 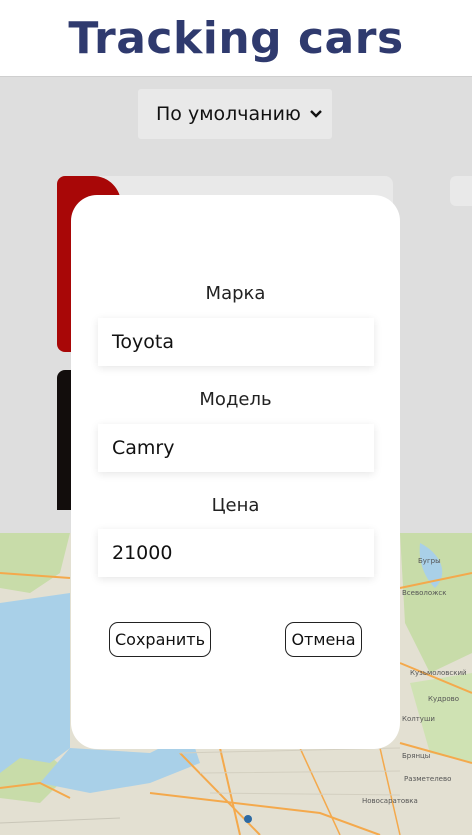 What do you see at coordinates (429, 561) in the screenshot?
I see `map-place-label: Бугры` at bounding box center [429, 561].